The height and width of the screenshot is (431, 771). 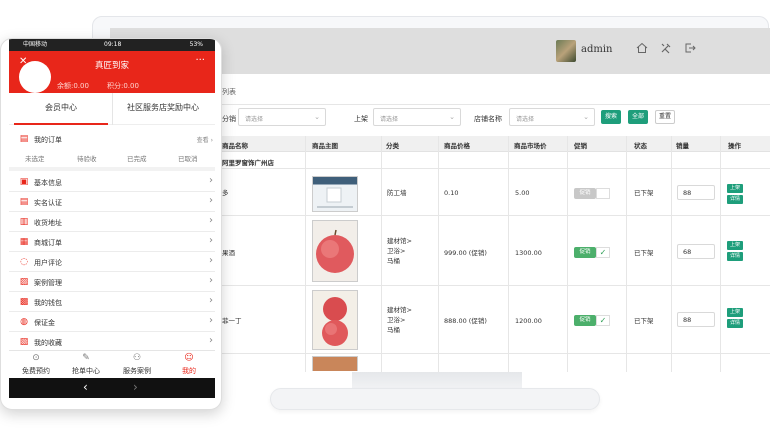 I want to click on people-icon: ⚇, so click(x=137, y=358).